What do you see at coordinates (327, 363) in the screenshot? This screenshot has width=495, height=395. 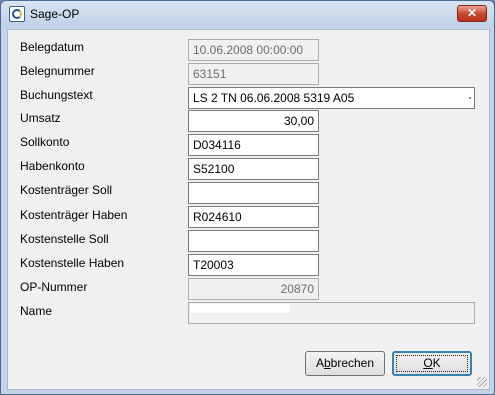 I see `abbrechen-mnemonic: b` at bounding box center [327, 363].